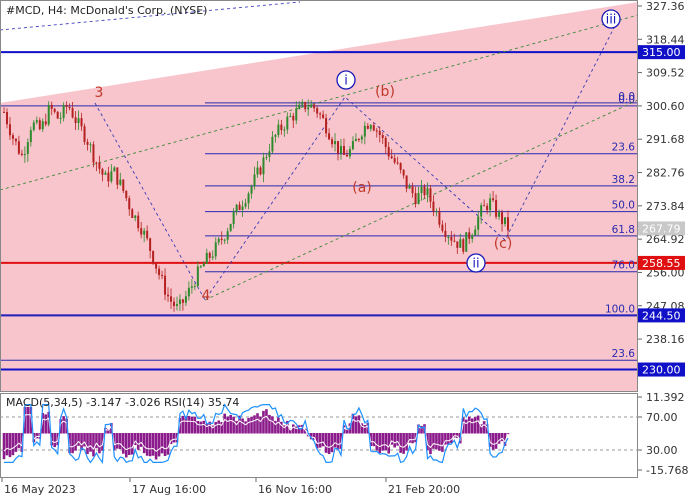  I want to click on time-tick-label: 21 Feb 20:00, so click(424, 489).